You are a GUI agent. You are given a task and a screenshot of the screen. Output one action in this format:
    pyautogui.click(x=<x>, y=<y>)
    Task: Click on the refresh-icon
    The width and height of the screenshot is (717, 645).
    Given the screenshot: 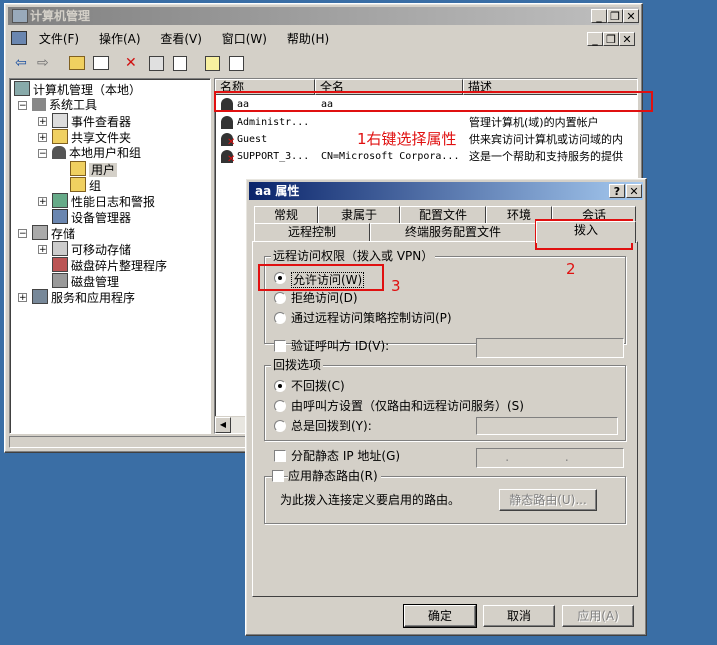 What is the action you would take?
    pyautogui.click(x=180, y=63)
    